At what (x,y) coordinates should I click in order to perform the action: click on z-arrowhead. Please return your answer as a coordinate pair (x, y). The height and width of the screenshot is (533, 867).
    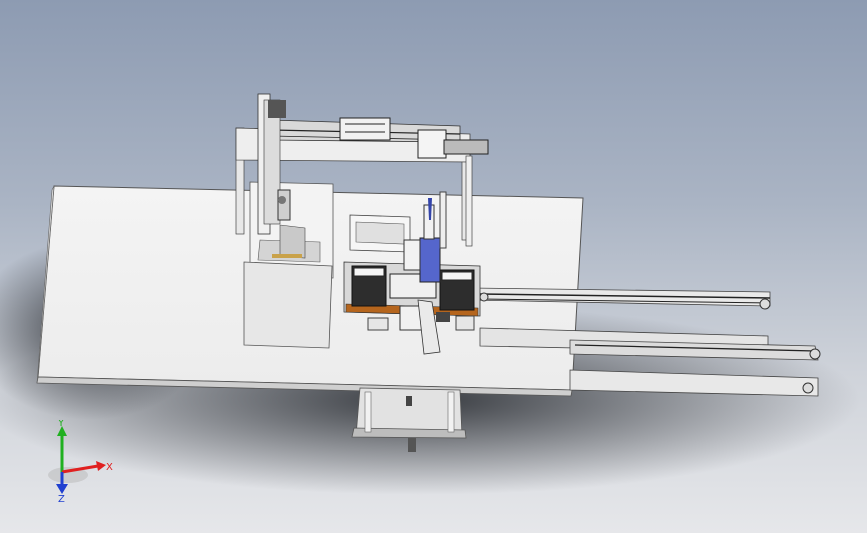
    Looking at the image, I should click on (62, 489).